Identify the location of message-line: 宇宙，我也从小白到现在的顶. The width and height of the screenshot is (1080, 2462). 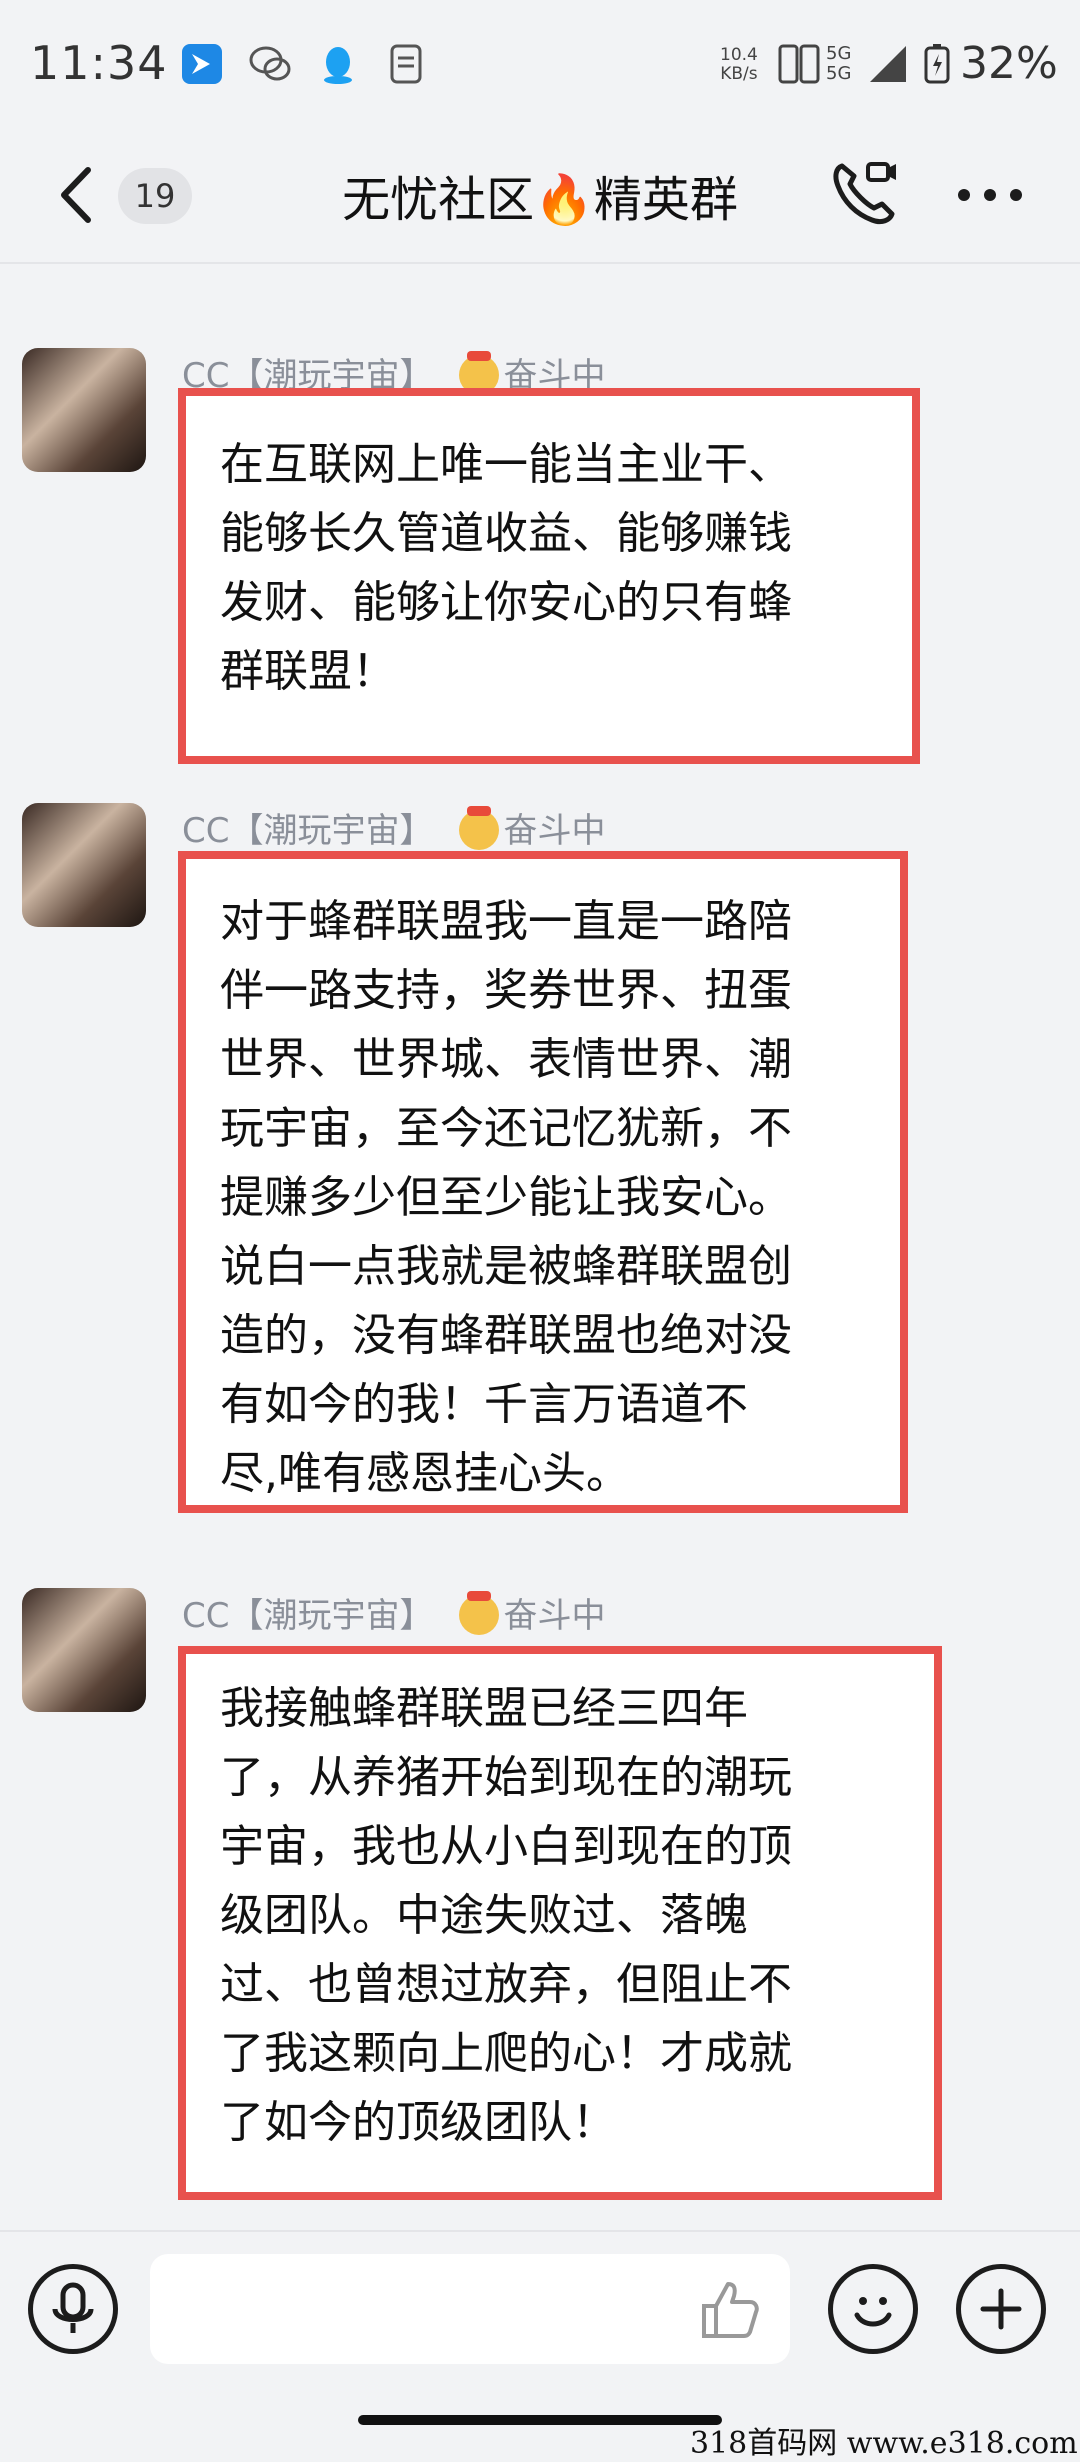
(506, 1846).